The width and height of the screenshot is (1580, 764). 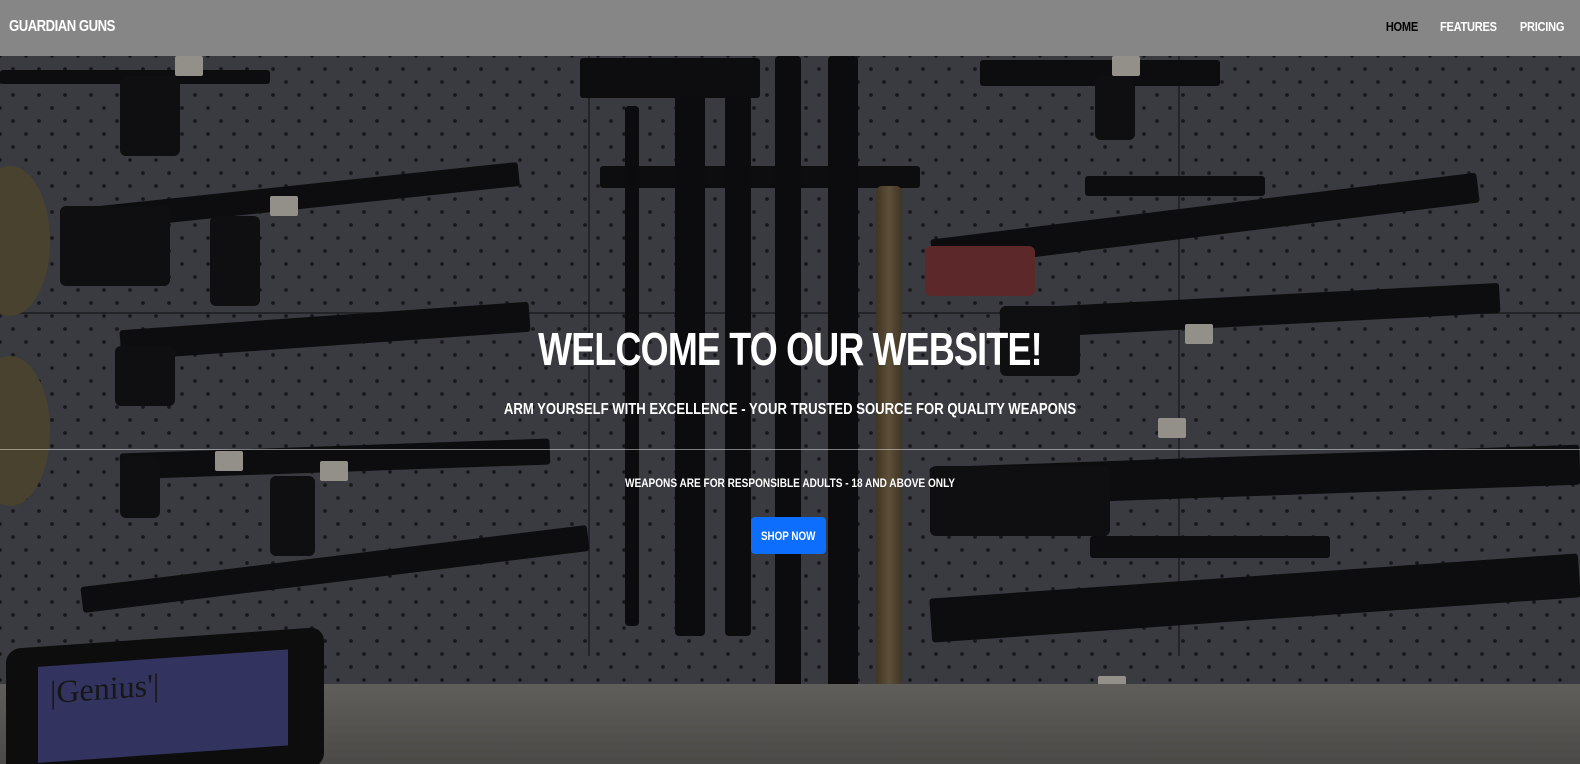 What do you see at coordinates (790, 349) in the screenshot?
I see `hero-title: WELCOME TO OUR WEBSITE!` at bounding box center [790, 349].